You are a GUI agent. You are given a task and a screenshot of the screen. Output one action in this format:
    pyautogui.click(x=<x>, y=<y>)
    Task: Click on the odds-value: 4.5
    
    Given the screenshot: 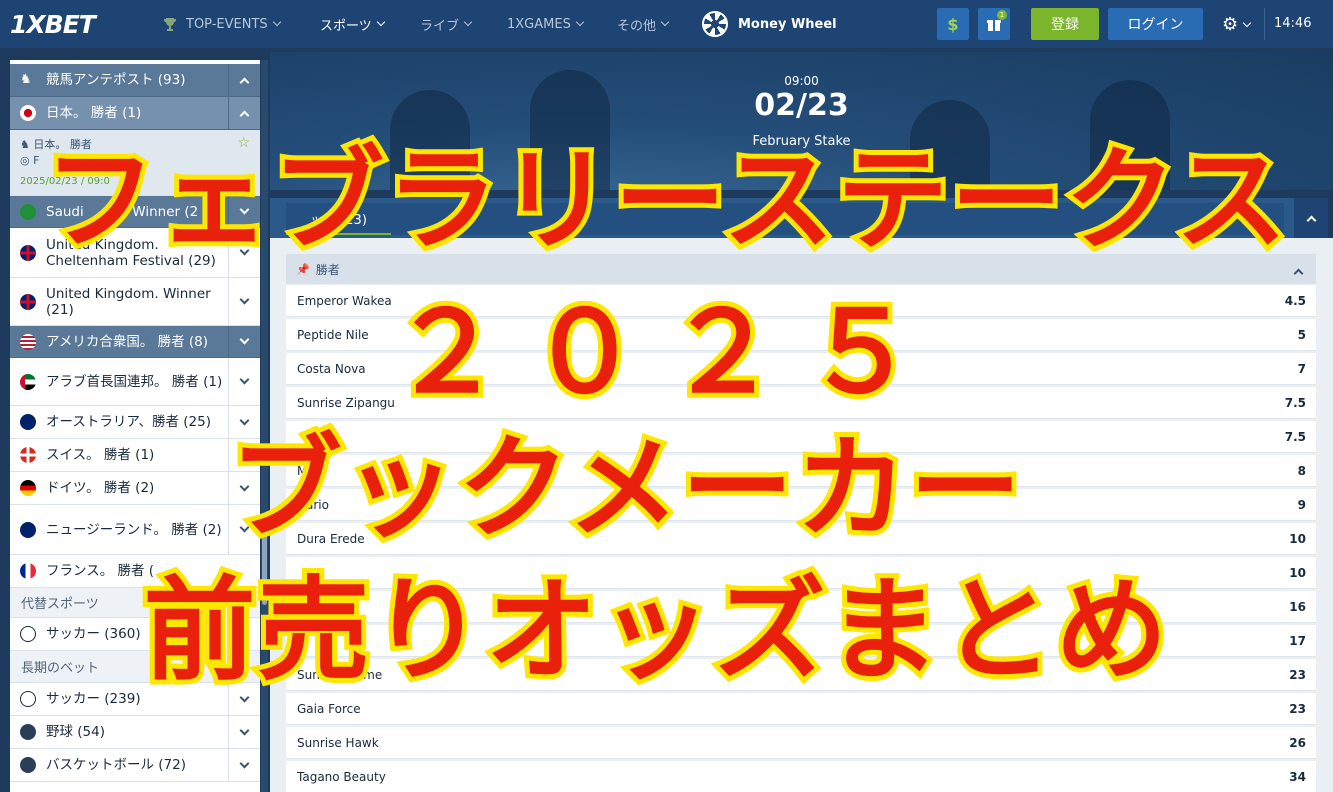 What is the action you would take?
    pyautogui.click(x=1295, y=301)
    